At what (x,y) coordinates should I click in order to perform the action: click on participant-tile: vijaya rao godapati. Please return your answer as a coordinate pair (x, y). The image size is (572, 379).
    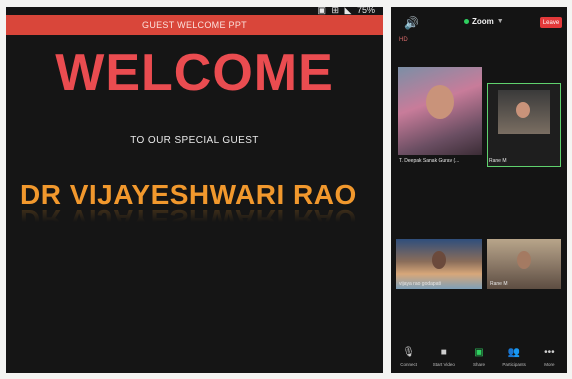
    Looking at the image, I should click on (439, 264).